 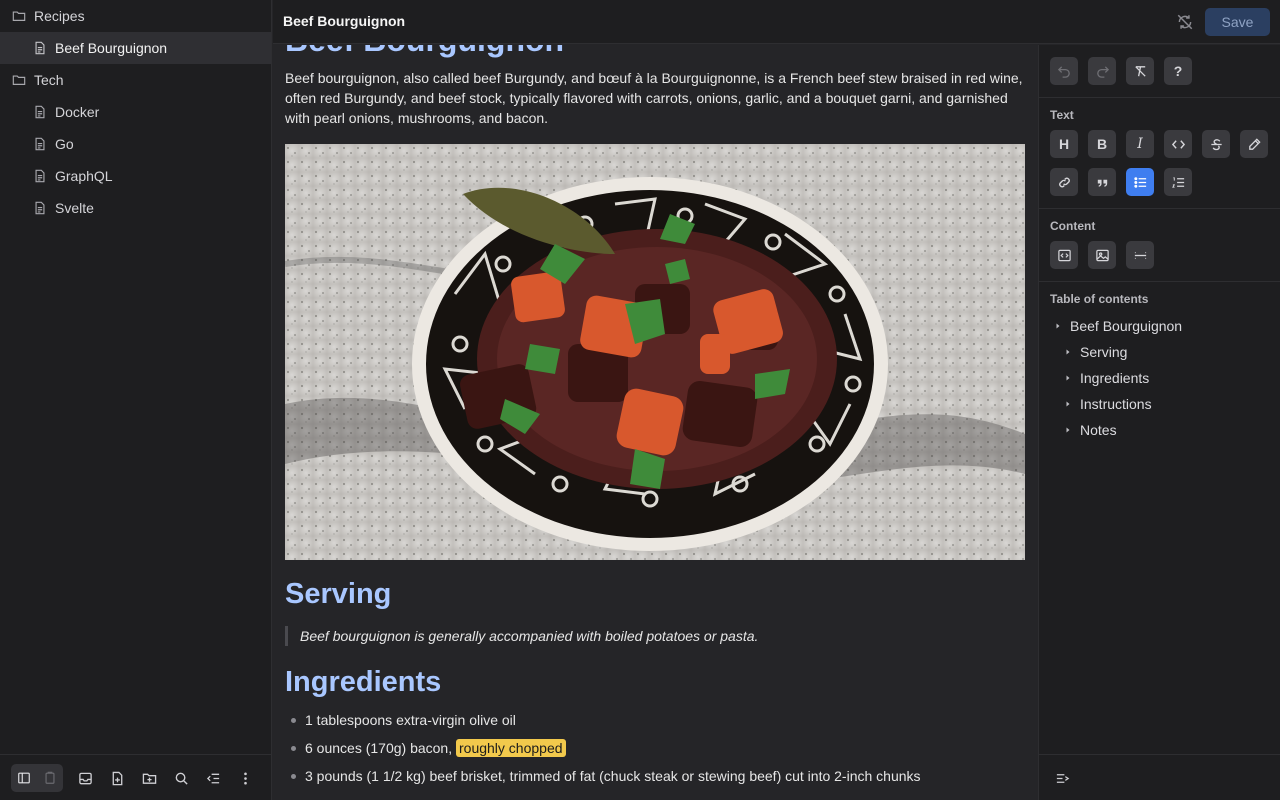 I want to click on redo-icon, so click(x=1102, y=71).